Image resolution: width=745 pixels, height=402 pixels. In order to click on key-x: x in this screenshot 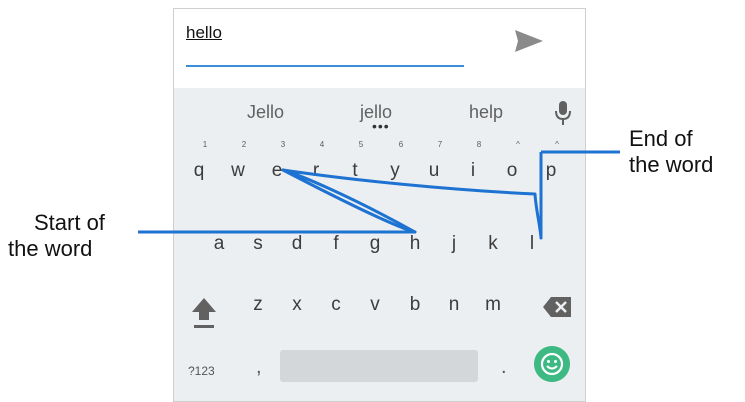, I will do `click(297, 305)`.